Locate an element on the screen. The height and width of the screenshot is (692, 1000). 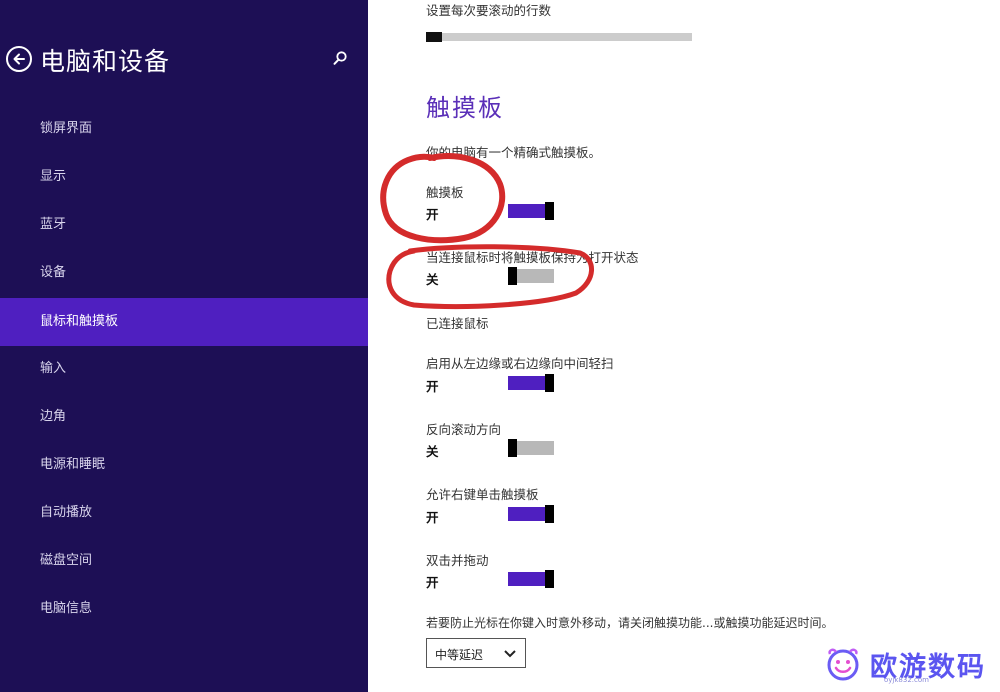
reverse-scroll-toggle is located at coordinates (532, 448).